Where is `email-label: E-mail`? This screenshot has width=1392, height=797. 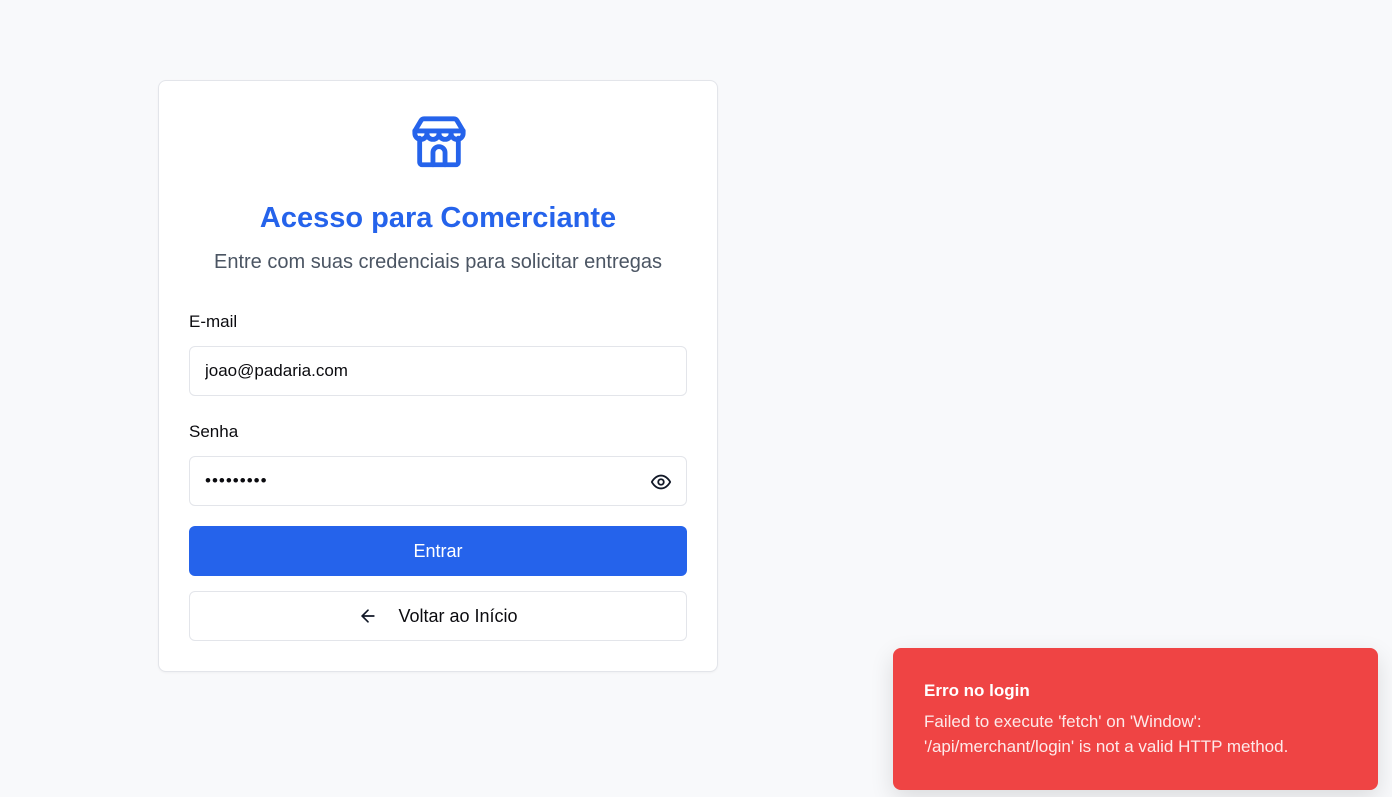
email-label: E-mail is located at coordinates (213, 321).